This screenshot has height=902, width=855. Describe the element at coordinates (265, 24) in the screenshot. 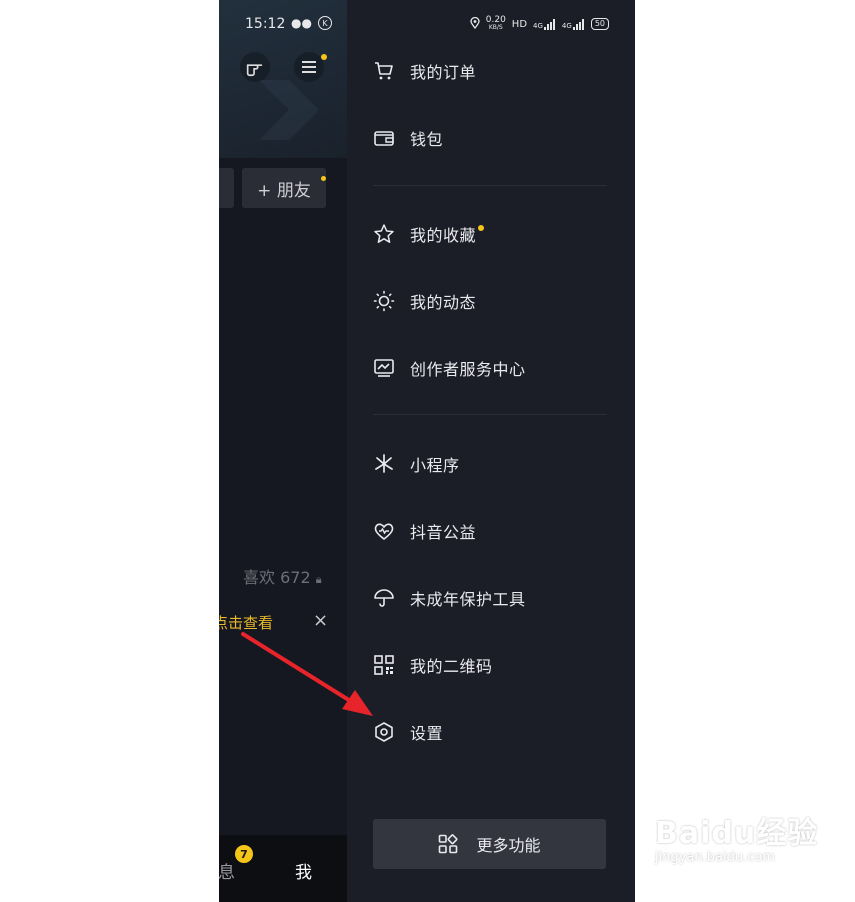

I see `status-time: 15:12` at that location.